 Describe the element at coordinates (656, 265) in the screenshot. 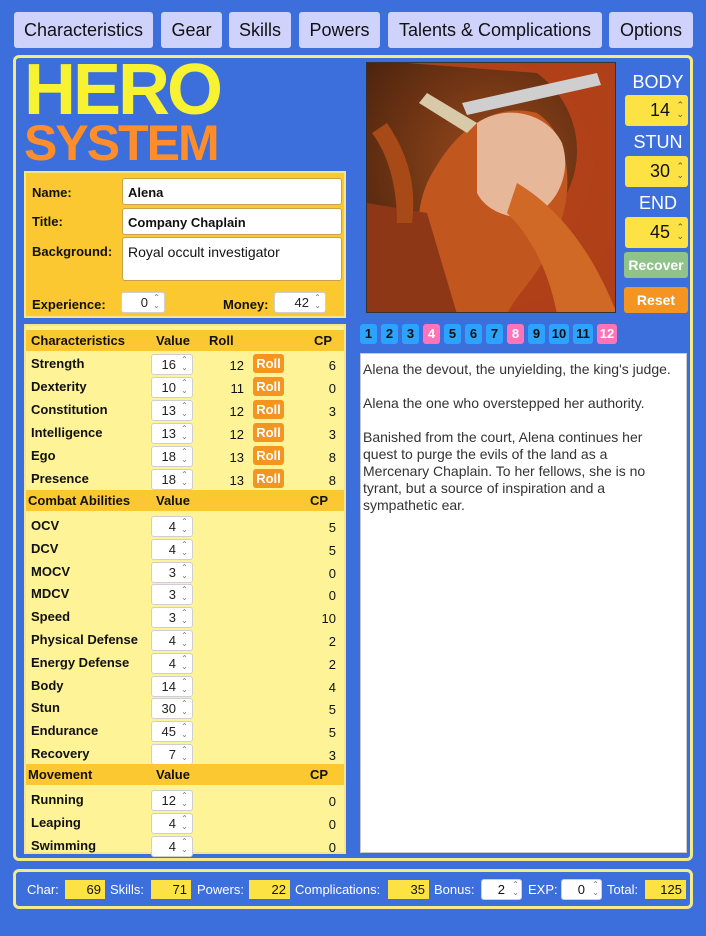

I see `recover-button: Recover` at that location.